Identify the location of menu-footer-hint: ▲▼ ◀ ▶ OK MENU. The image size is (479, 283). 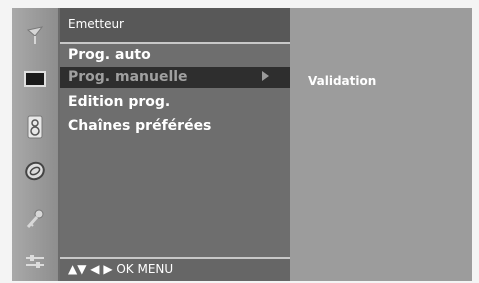
(175, 269).